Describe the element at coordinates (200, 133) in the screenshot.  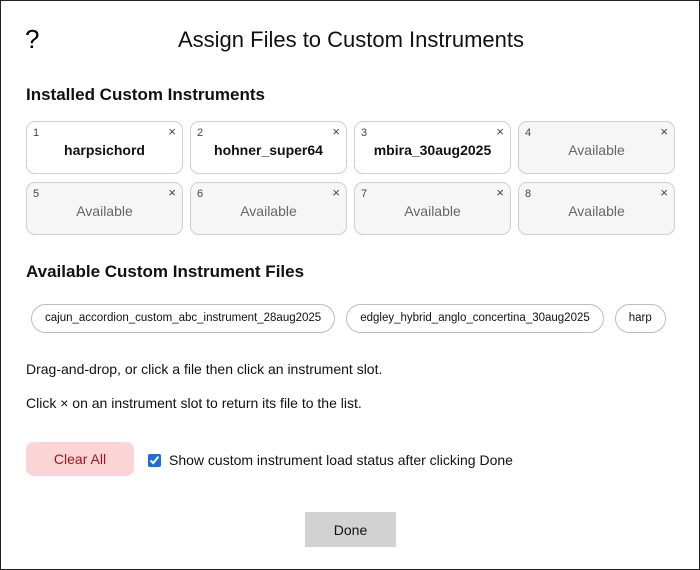
I see `slot-number: 2` at that location.